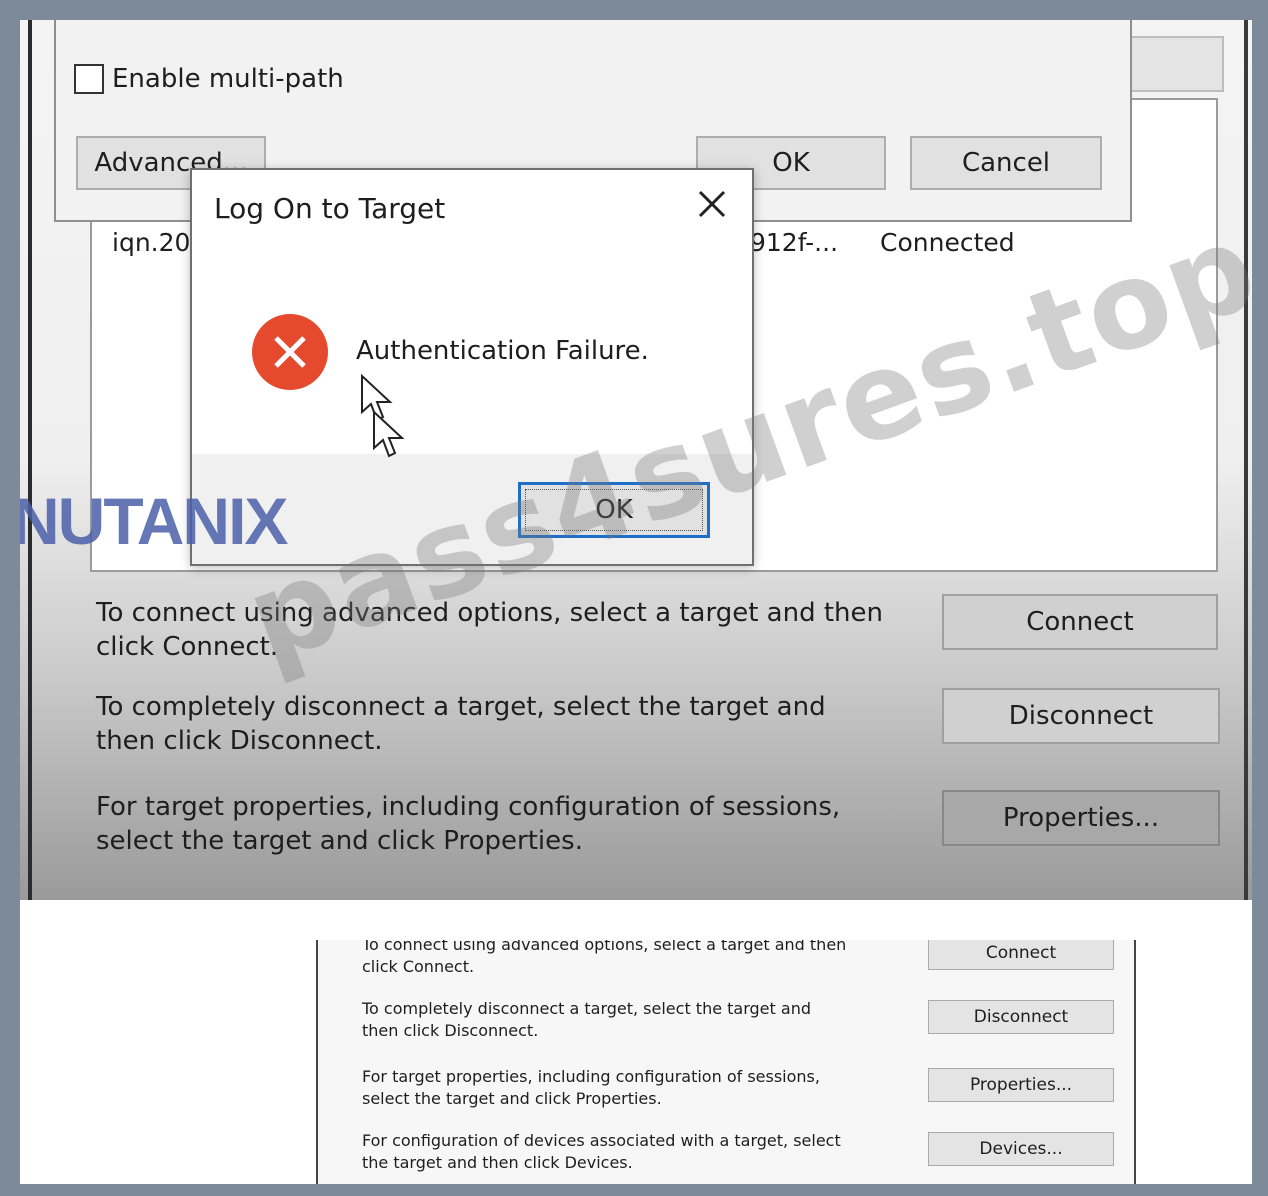  I want to click on window-left-border, so click(30, 460).